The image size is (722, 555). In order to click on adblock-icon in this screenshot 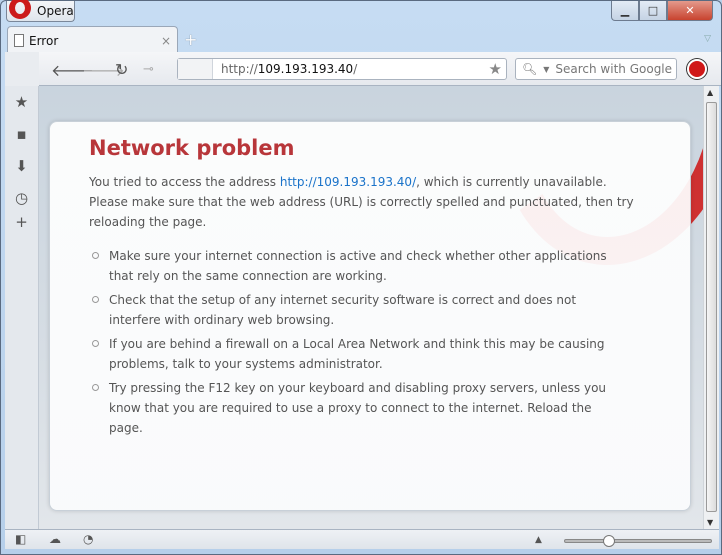, I will do `click(697, 69)`.